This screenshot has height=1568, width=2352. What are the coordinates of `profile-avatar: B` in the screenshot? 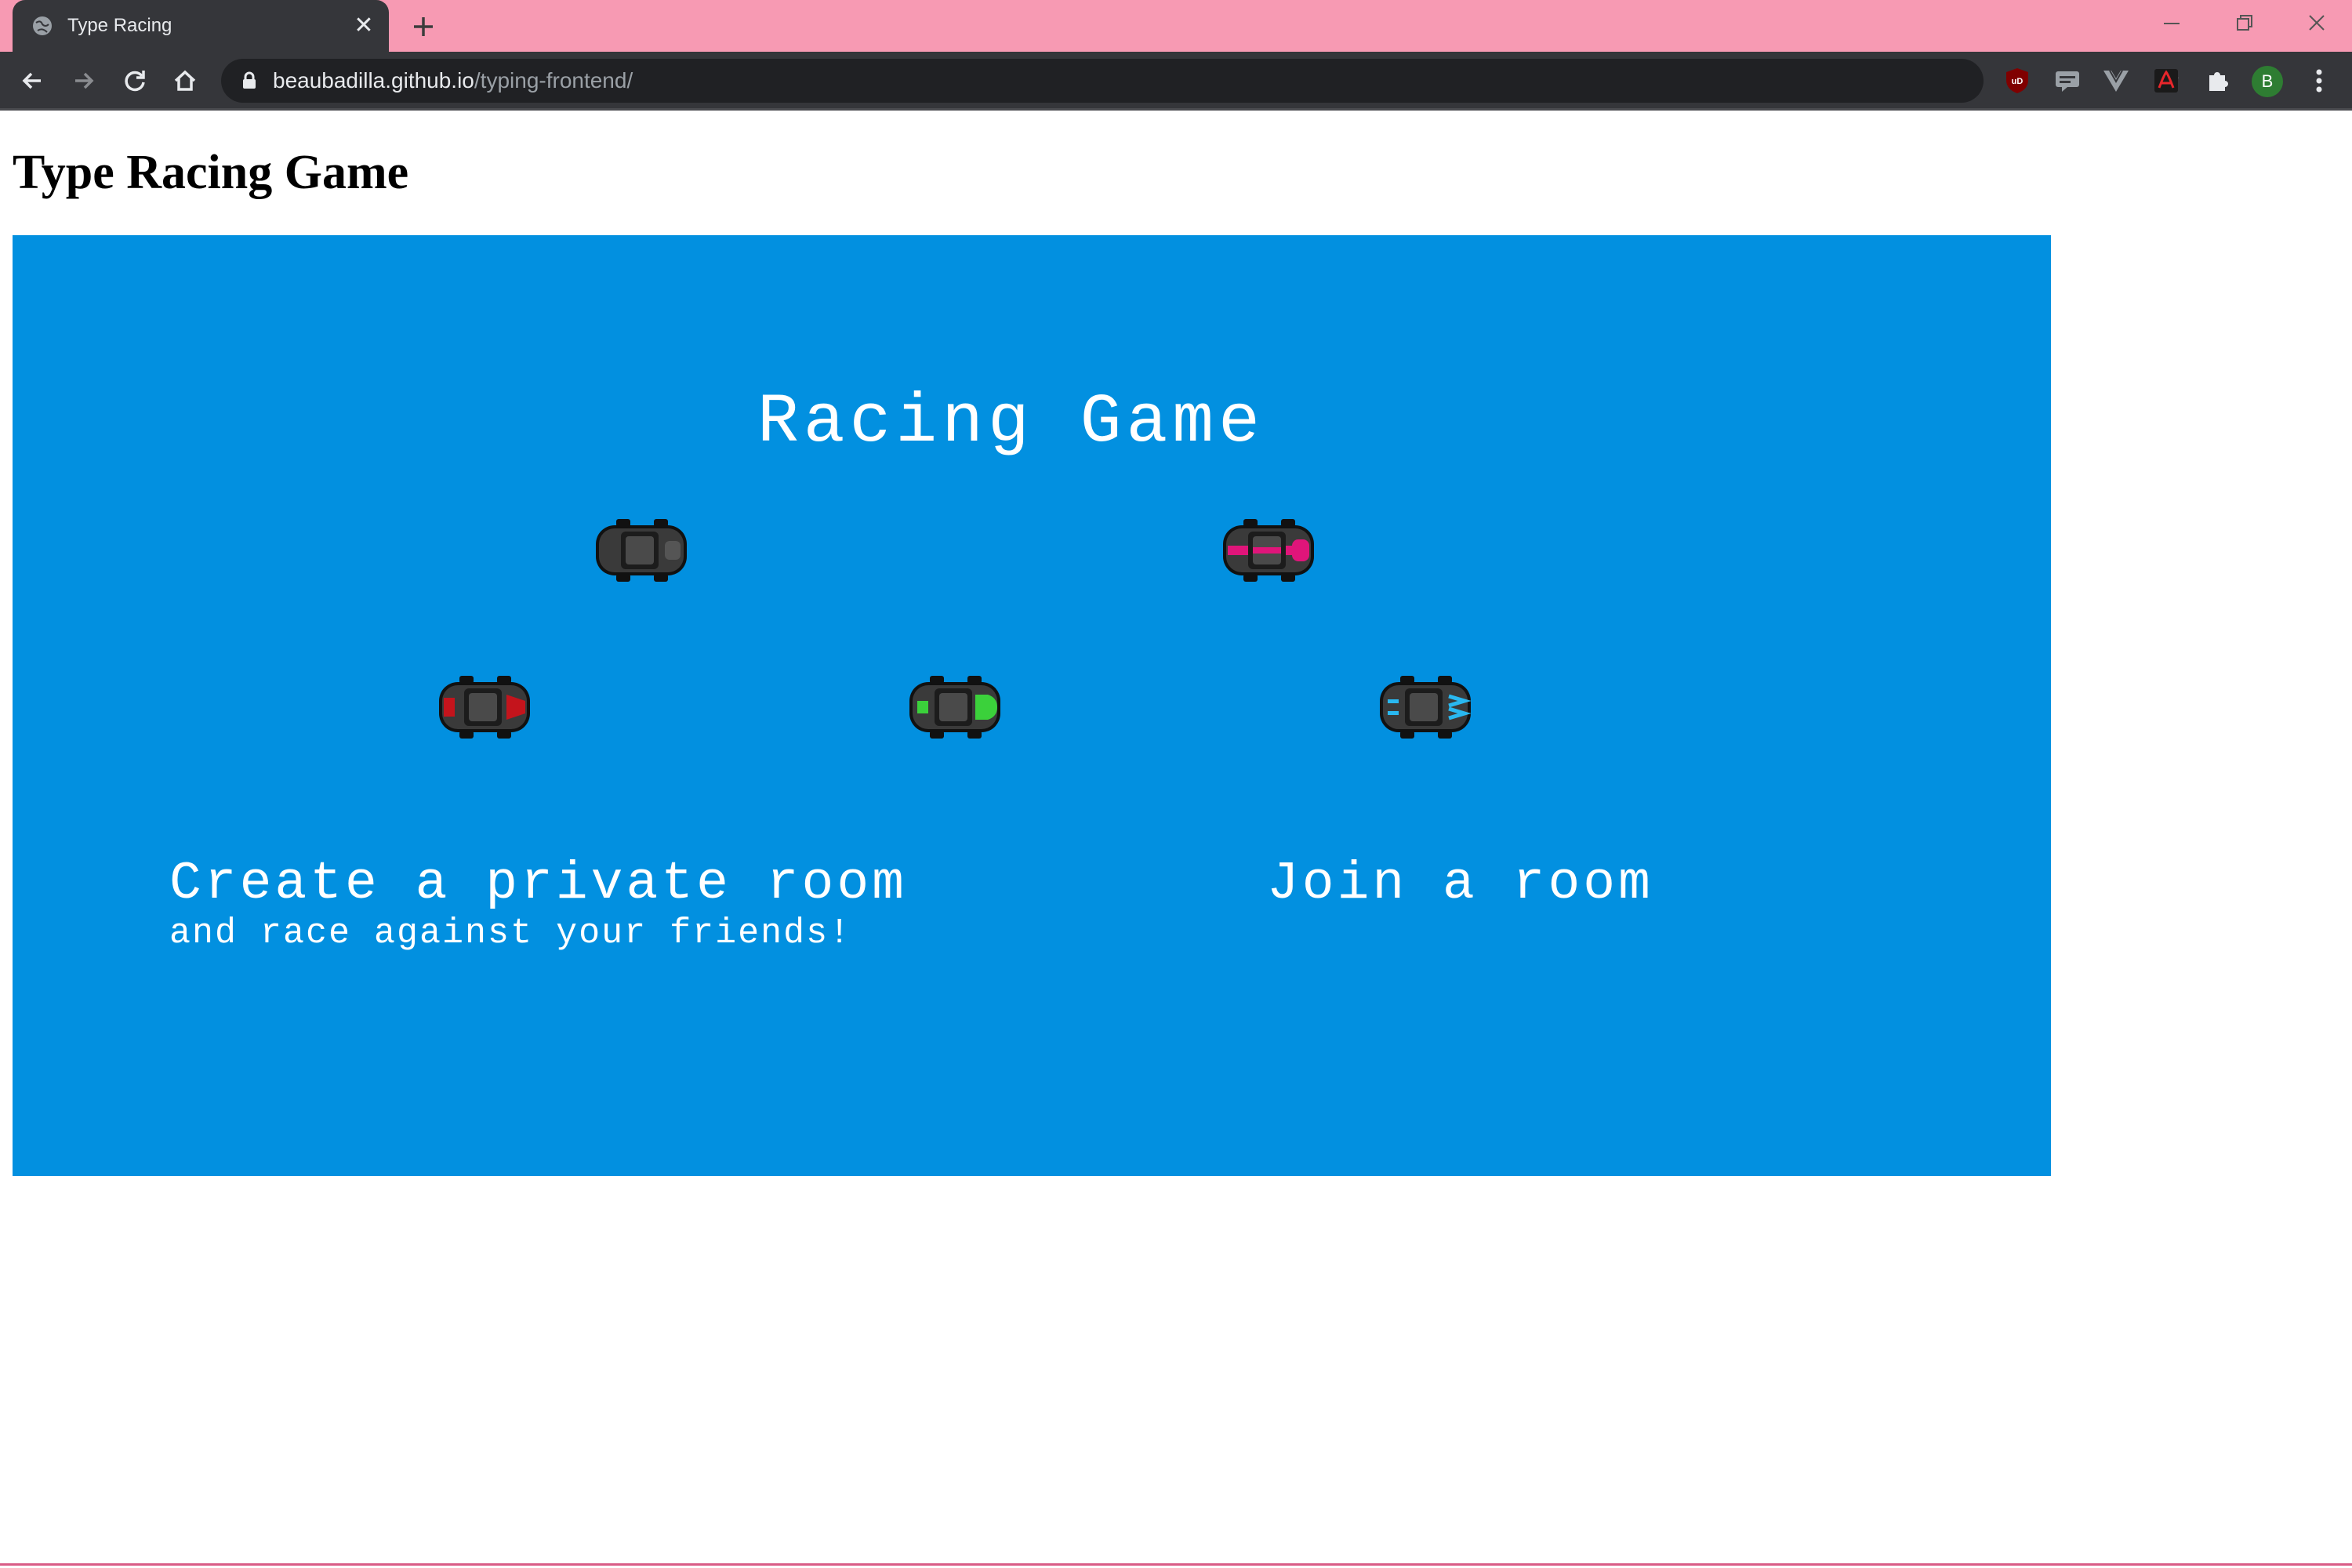 It's located at (2267, 81).